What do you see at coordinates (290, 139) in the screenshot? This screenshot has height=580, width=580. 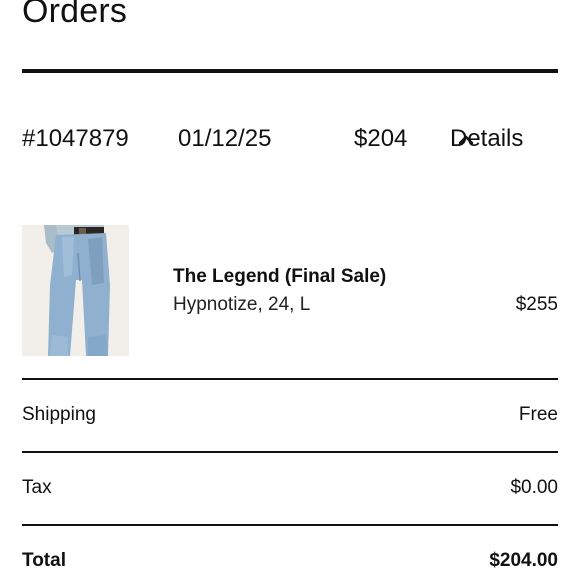 I see `order-header-row: #1047879 01/12/25 $204 Details` at bounding box center [290, 139].